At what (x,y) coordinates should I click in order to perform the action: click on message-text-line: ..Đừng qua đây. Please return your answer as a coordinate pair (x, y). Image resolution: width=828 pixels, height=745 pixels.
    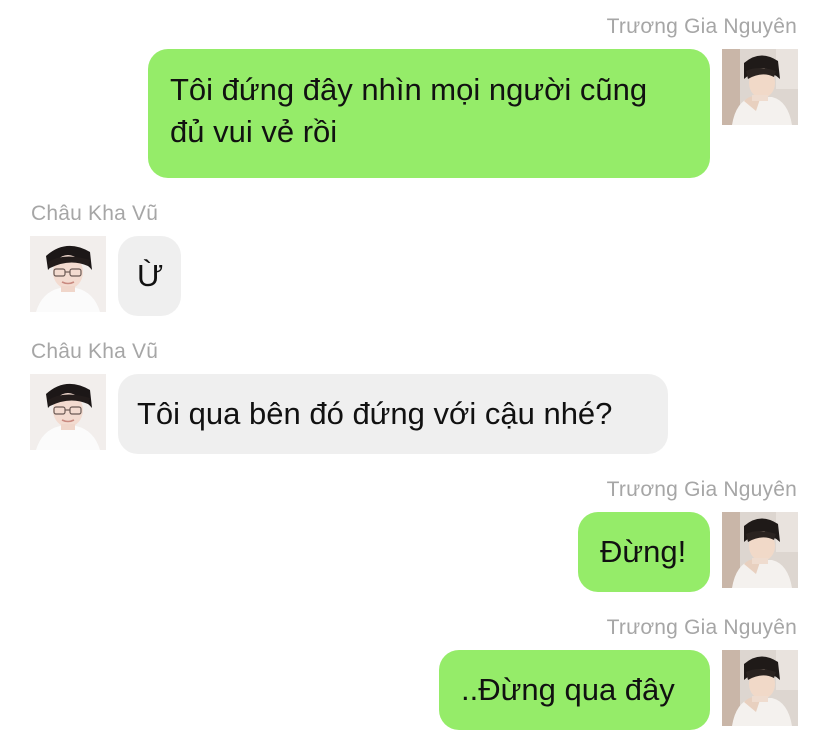
    Looking at the image, I should click on (568, 689).